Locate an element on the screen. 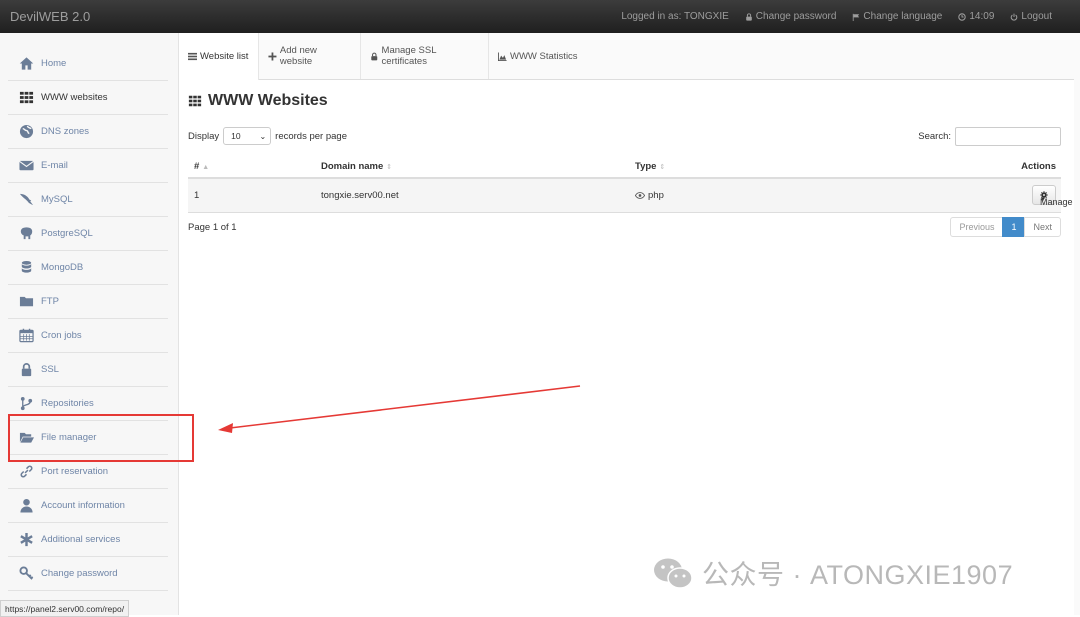 The image size is (1080, 617). watermark: 公众号 · ATONGXIE1907 is located at coordinates (832, 572).